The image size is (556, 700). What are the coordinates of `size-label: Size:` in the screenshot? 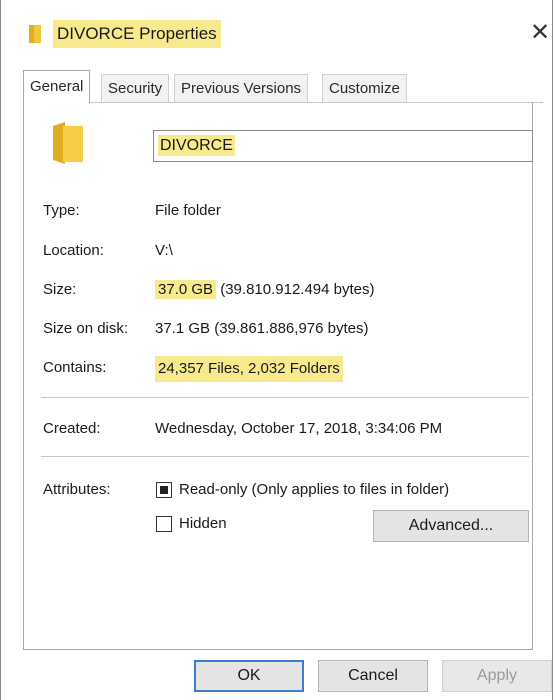 It's located at (60, 289).